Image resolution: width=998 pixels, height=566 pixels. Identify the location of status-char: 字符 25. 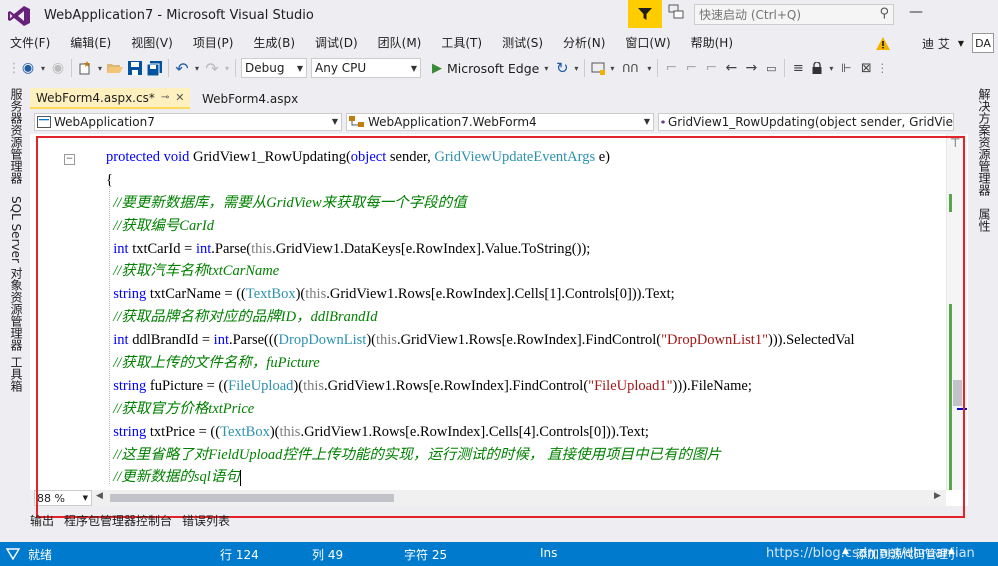
(426, 555).